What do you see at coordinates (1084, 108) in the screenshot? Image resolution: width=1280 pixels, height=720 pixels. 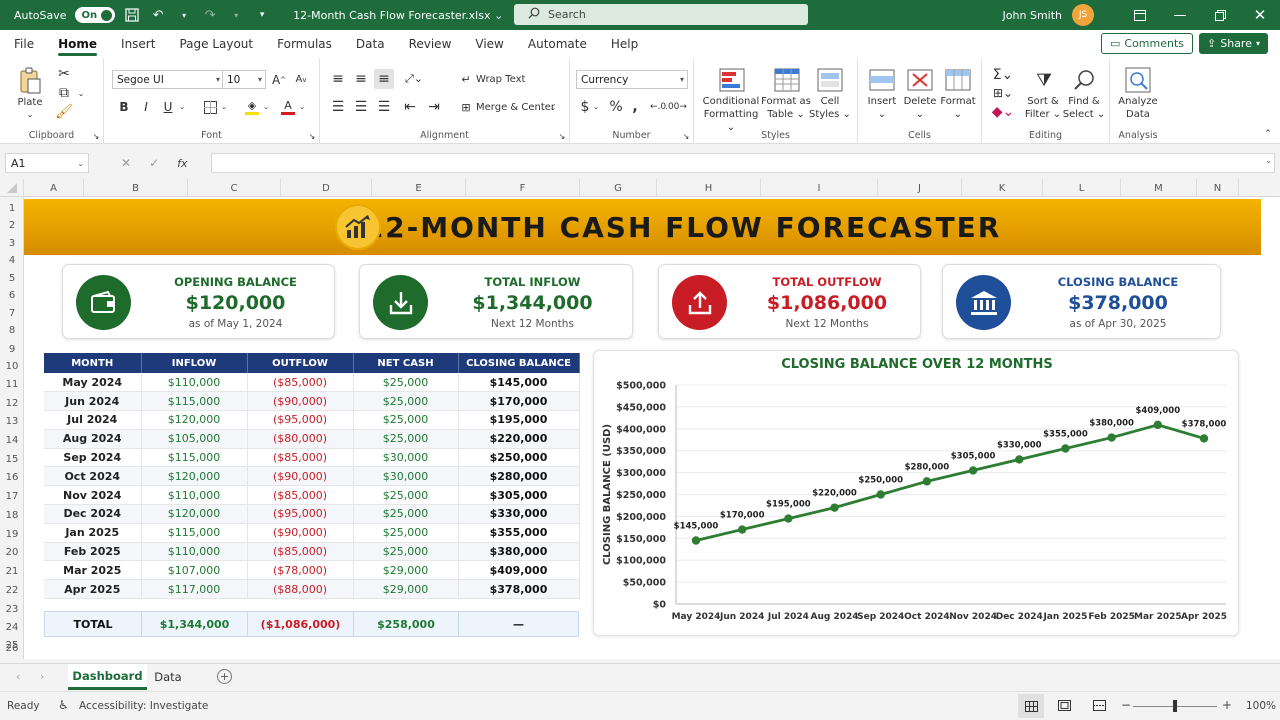 I see `find-select-button: Find & Select ⌄` at bounding box center [1084, 108].